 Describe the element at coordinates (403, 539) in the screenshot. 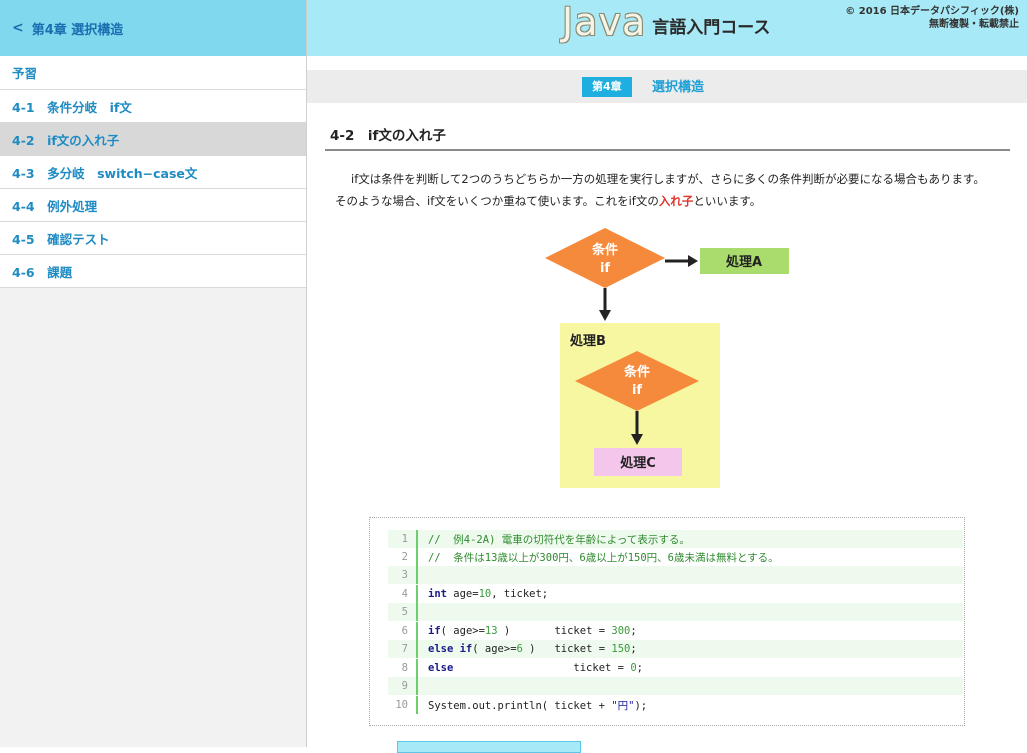

I see `line-number: 1` at that location.